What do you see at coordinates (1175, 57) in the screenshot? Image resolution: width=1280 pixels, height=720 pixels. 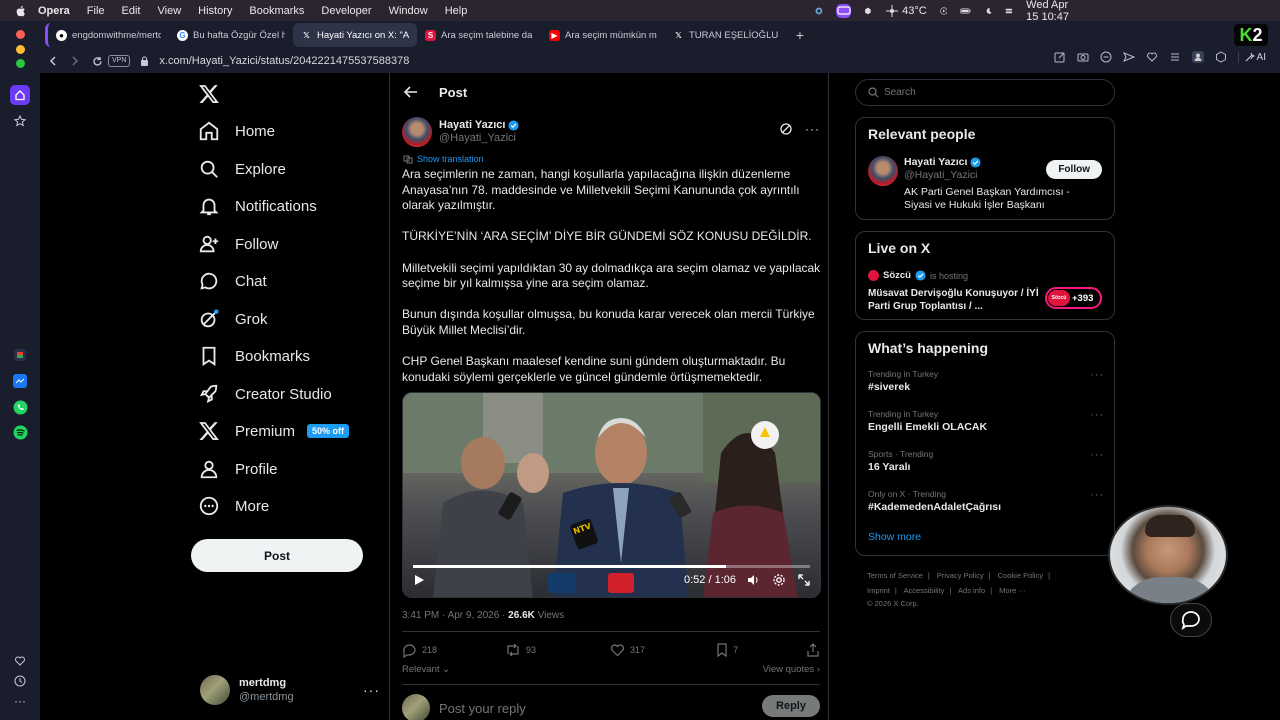 I see `menu-lines-icon` at bounding box center [1175, 57].